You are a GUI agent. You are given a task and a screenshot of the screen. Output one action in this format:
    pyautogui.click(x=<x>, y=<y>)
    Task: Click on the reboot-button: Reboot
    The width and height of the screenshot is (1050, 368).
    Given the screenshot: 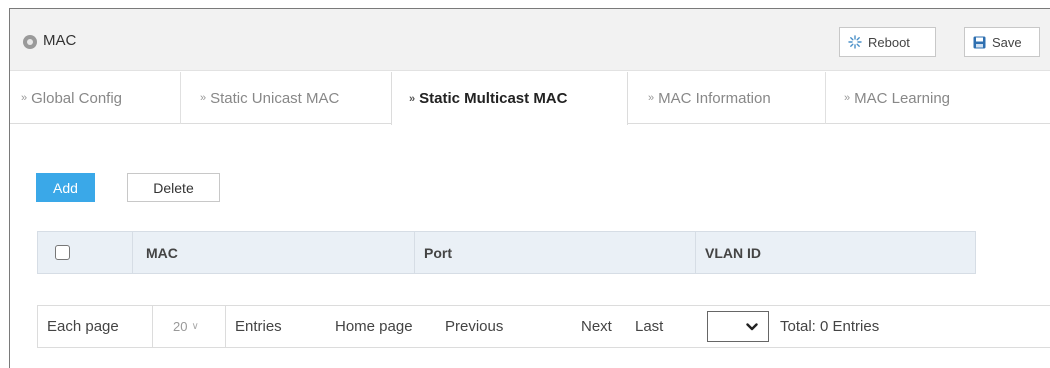 What is the action you would take?
    pyautogui.click(x=887, y=42)
    